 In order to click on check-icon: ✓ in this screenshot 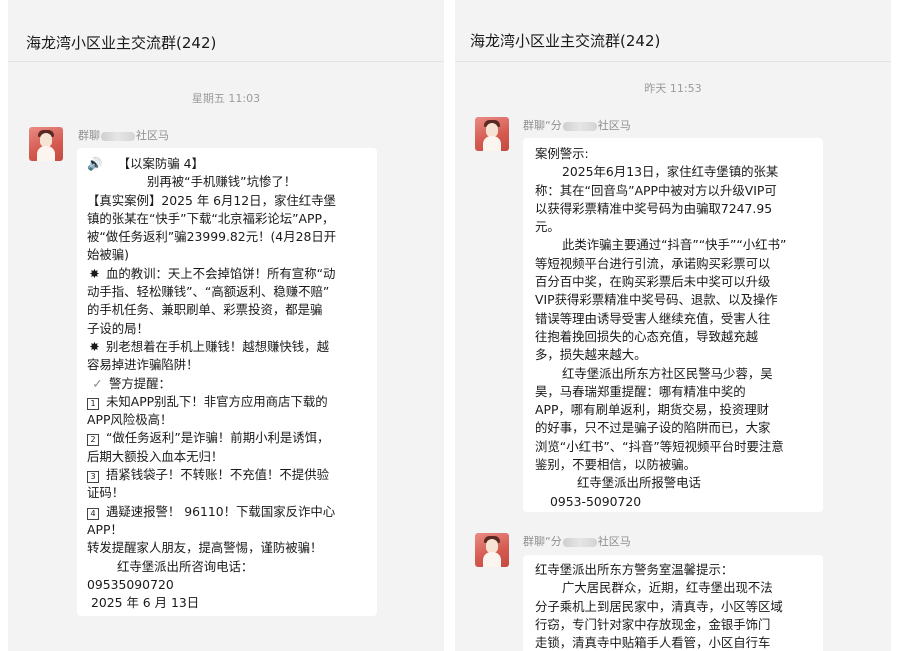, I will do `click(97, 383)`.